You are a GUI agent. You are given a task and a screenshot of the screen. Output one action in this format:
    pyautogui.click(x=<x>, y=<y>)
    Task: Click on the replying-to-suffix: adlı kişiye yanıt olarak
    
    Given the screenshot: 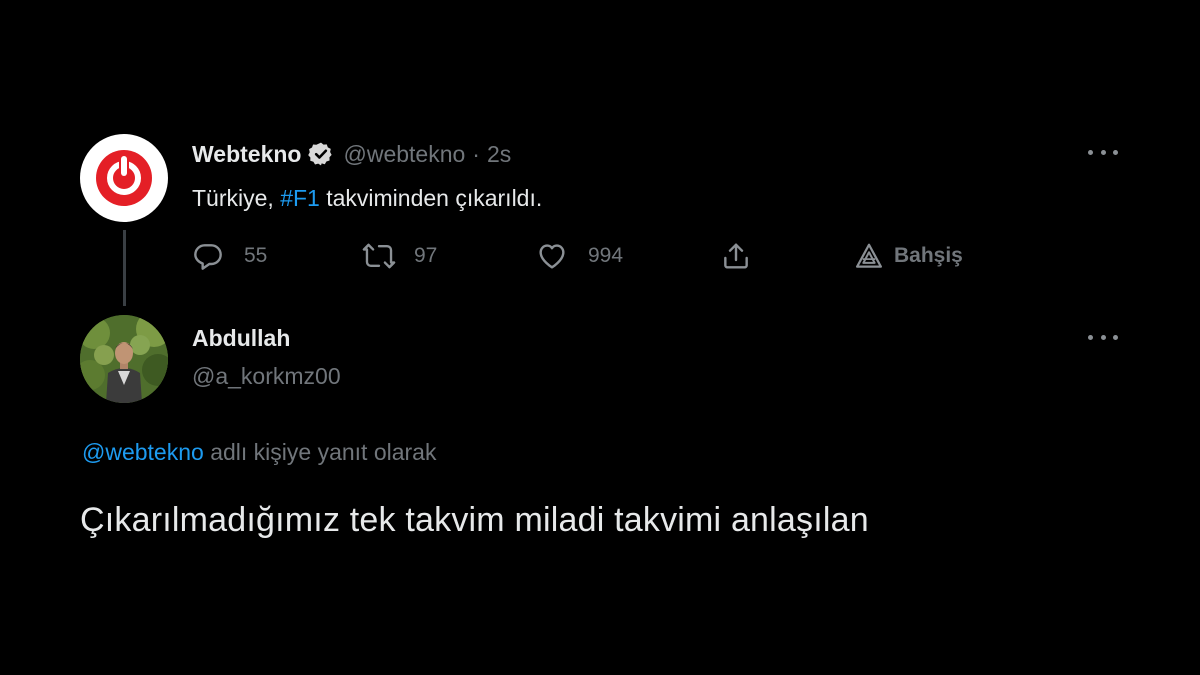 What is the action you would take?
    pyautogui.click(x=320, y=452)
    